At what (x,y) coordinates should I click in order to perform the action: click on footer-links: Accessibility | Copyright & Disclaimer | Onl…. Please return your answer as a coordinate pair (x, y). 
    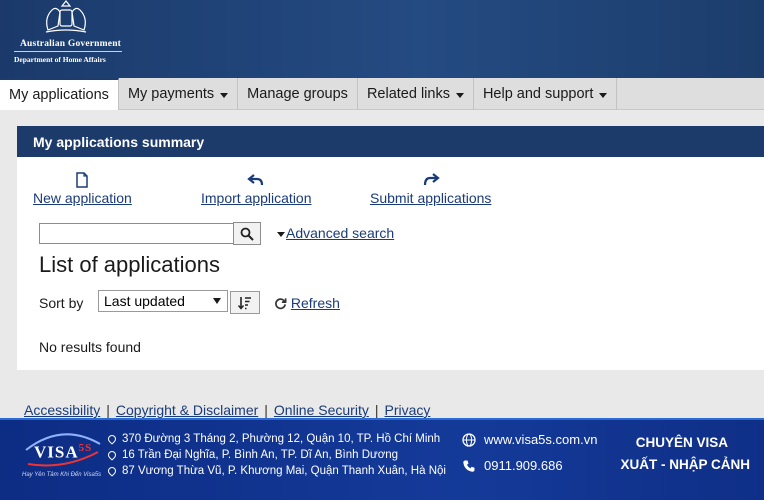
    Looking at the image, I should click on (227, 410).